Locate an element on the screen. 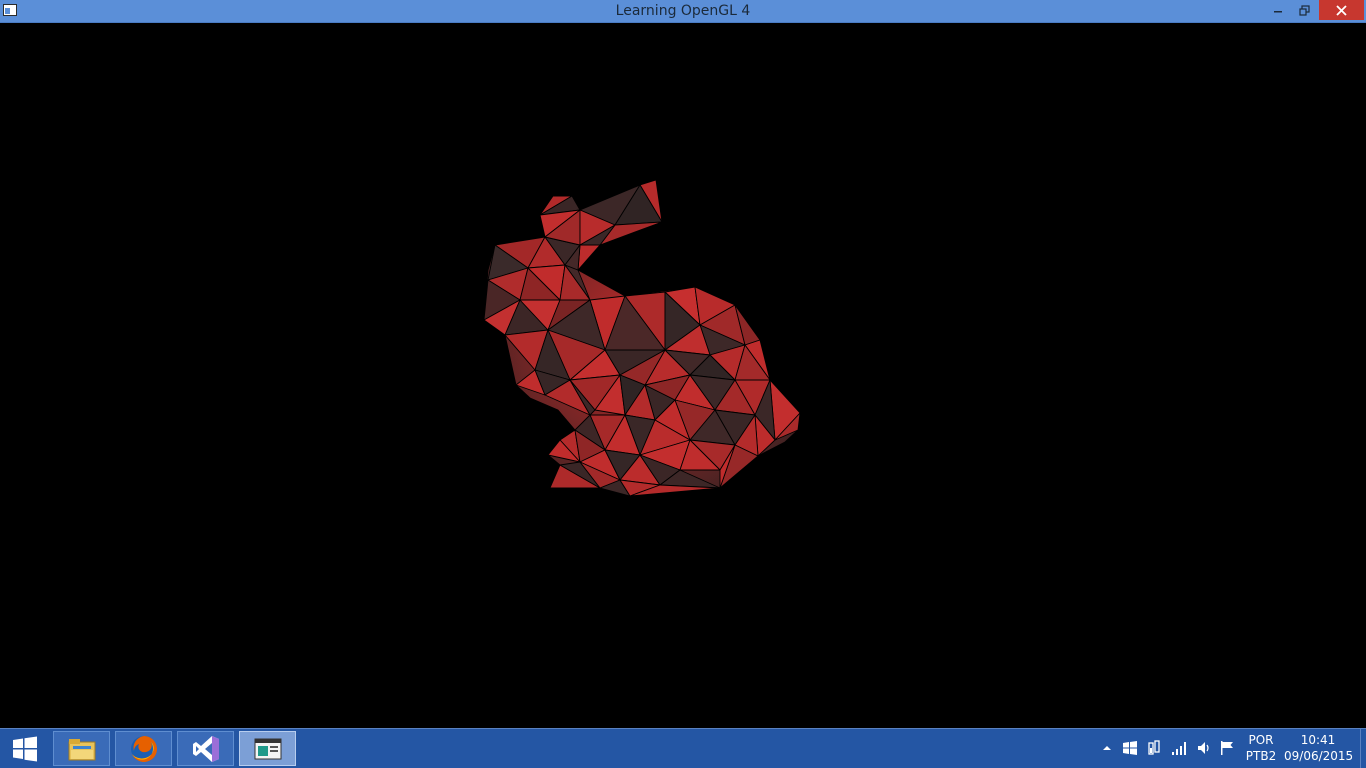 This screenshot has height=768, width=1366. close-icon is located at coordinates (1341, 10).